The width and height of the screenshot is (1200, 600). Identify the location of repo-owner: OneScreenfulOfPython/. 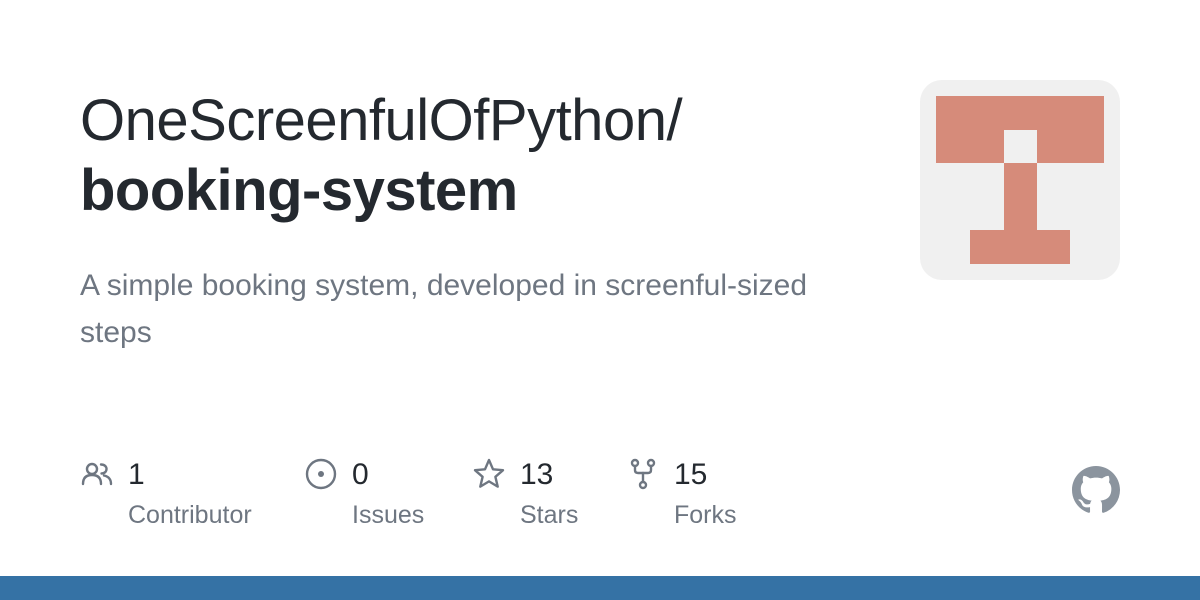
(480, 121).